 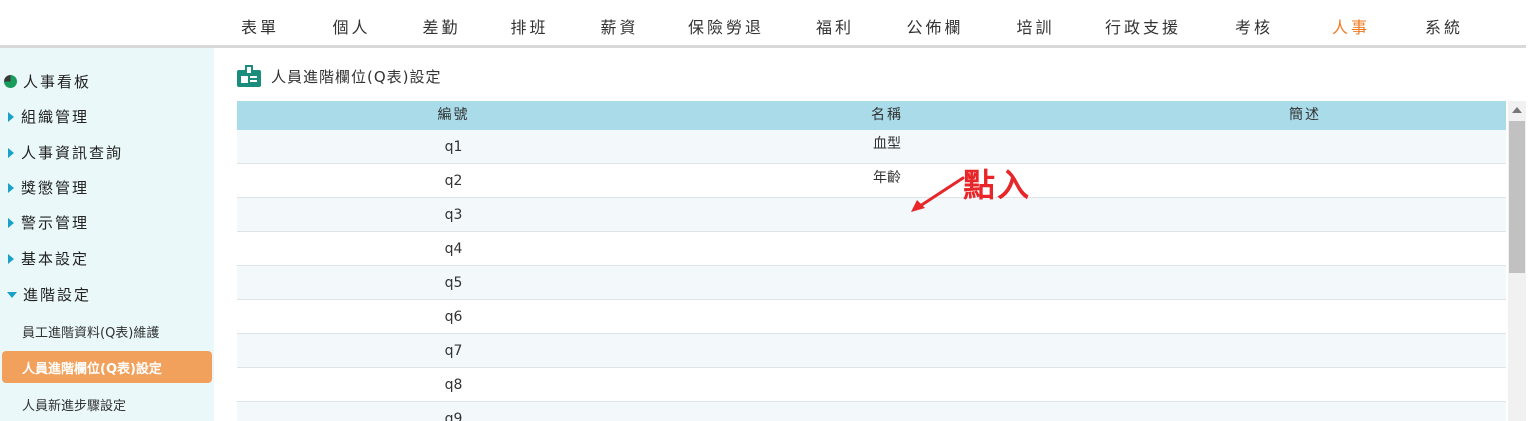 I want to click on cell-id: q8, so click(x=453, y=385).